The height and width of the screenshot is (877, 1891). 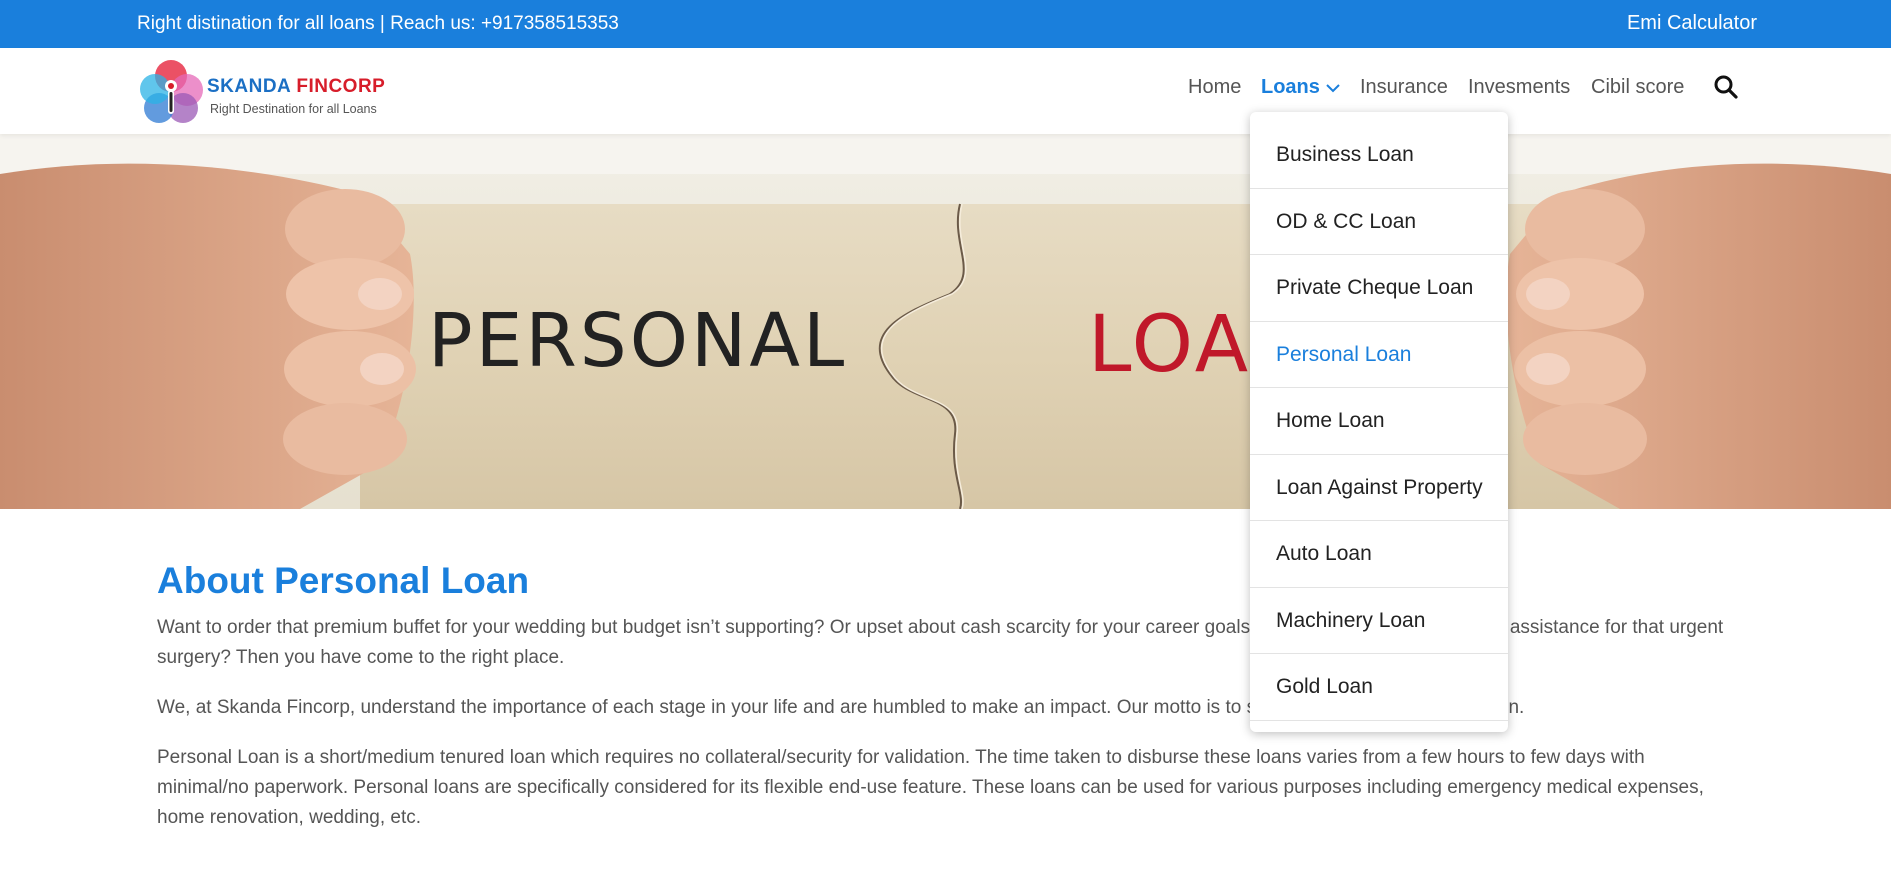 What do you see at coordinates (1379, 488) in the screenshot?
I see `dropdown-item-loan-against-property: Loan Against Property` at bounding box center [1379, 488].